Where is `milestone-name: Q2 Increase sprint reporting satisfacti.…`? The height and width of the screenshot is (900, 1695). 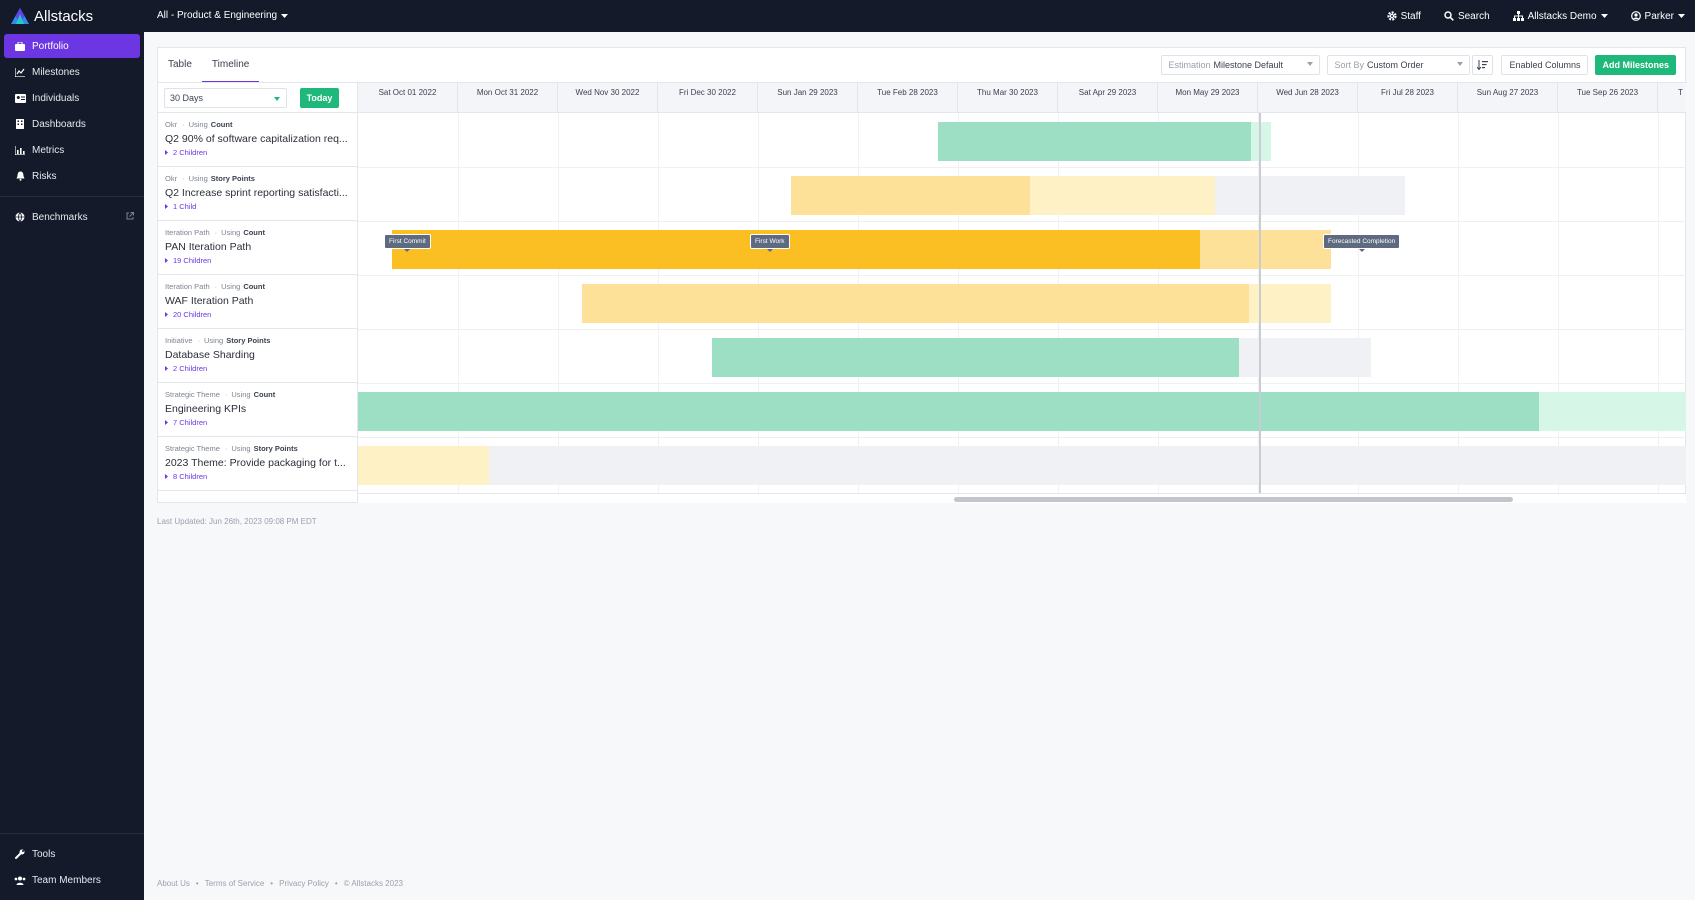 milestone-name: Q2 Increase sprint reporting satisfacti.… is located at coordinates (257, 193).